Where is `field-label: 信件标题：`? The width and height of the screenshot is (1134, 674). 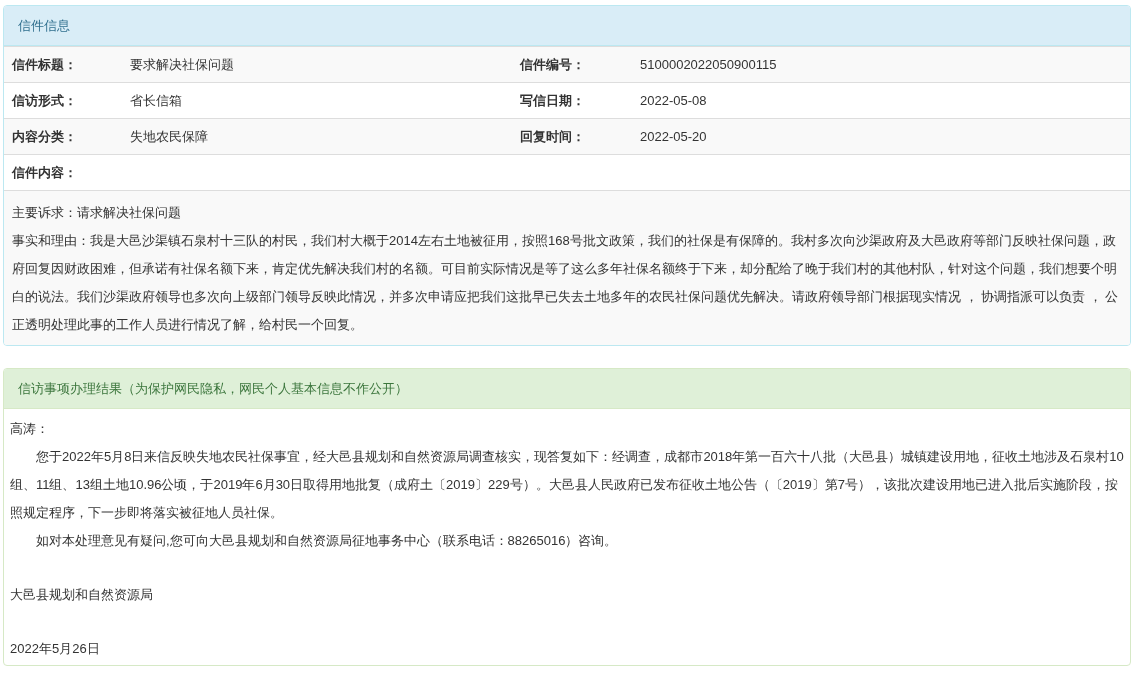 field-label: 信件标题： is located at coordinates (45, 64).